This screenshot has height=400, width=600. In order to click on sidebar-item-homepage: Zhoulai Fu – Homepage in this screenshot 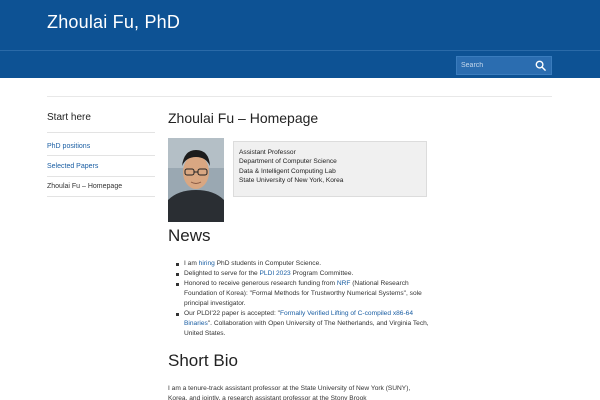, I will do `click(84, 186)`.